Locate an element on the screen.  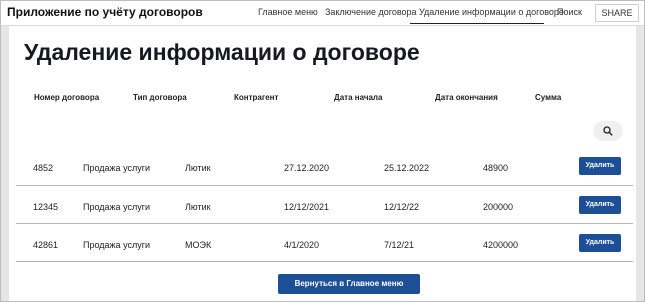
search-icon is located at coordinates (608, 131).